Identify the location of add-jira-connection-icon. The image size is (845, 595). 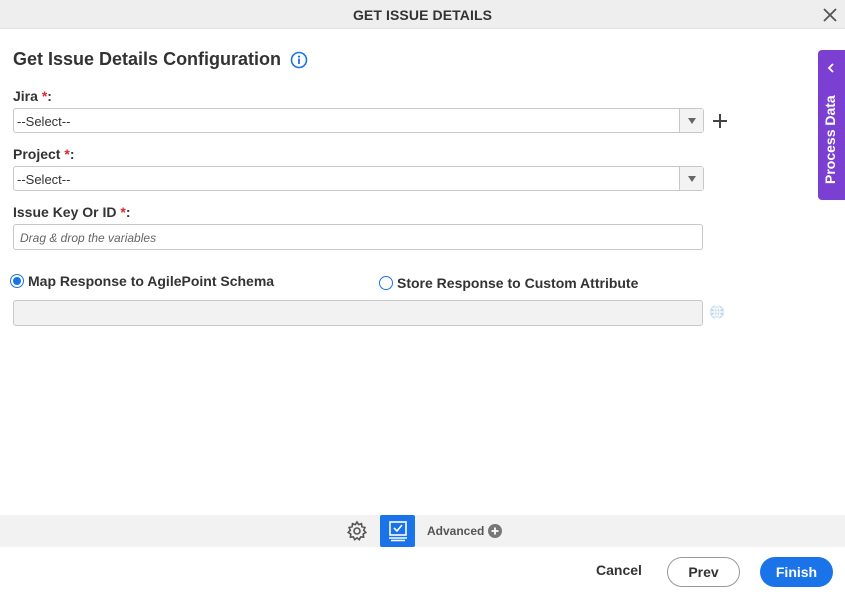
(720, 121).